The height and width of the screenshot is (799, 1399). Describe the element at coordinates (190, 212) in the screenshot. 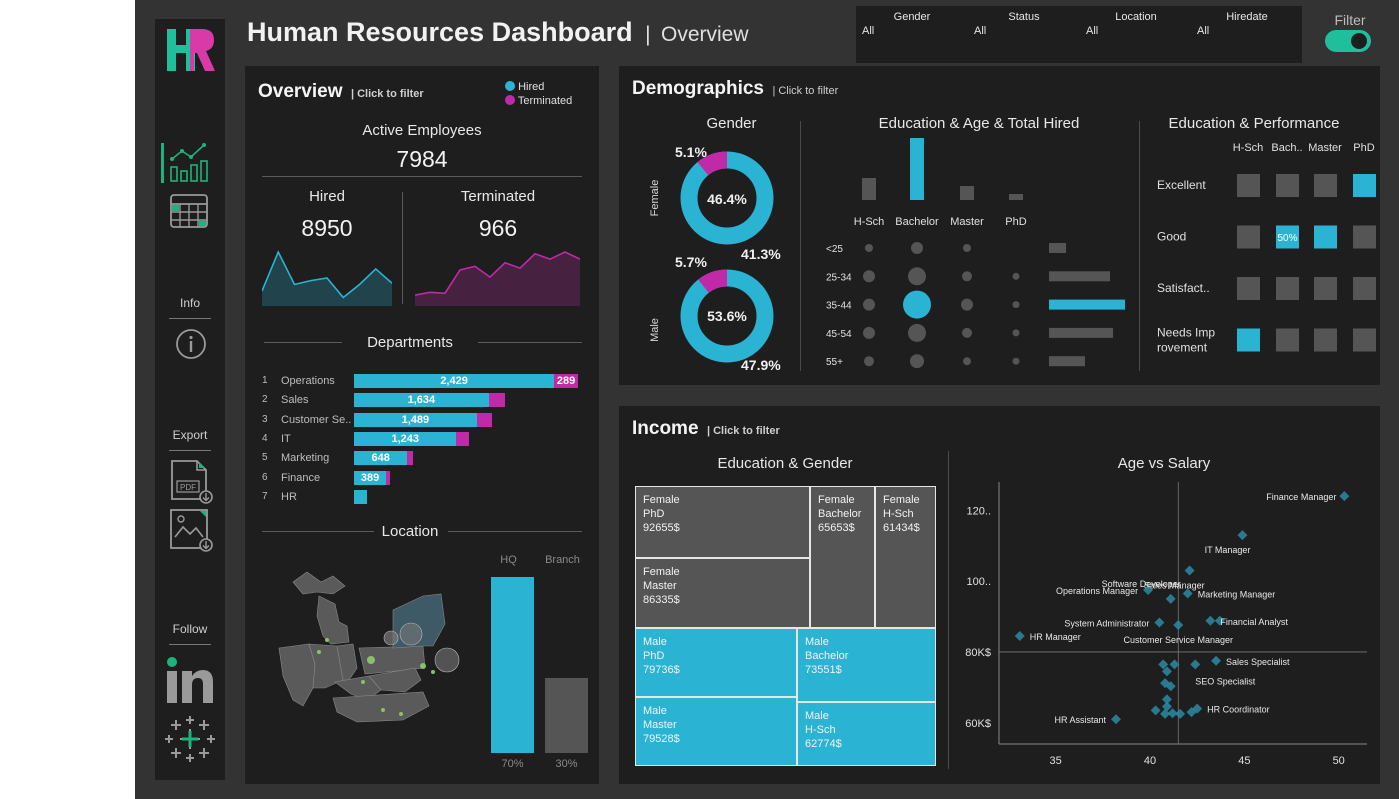

I see `table-icon` at that location.